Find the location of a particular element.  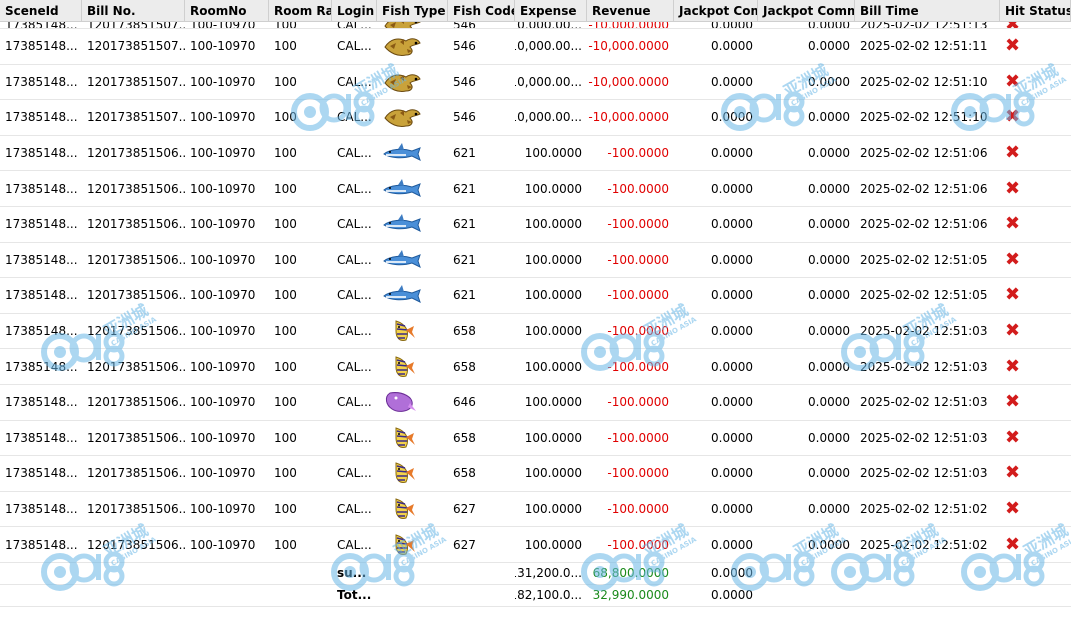

column-header: Bill Time is located at coordinates (927, 11).